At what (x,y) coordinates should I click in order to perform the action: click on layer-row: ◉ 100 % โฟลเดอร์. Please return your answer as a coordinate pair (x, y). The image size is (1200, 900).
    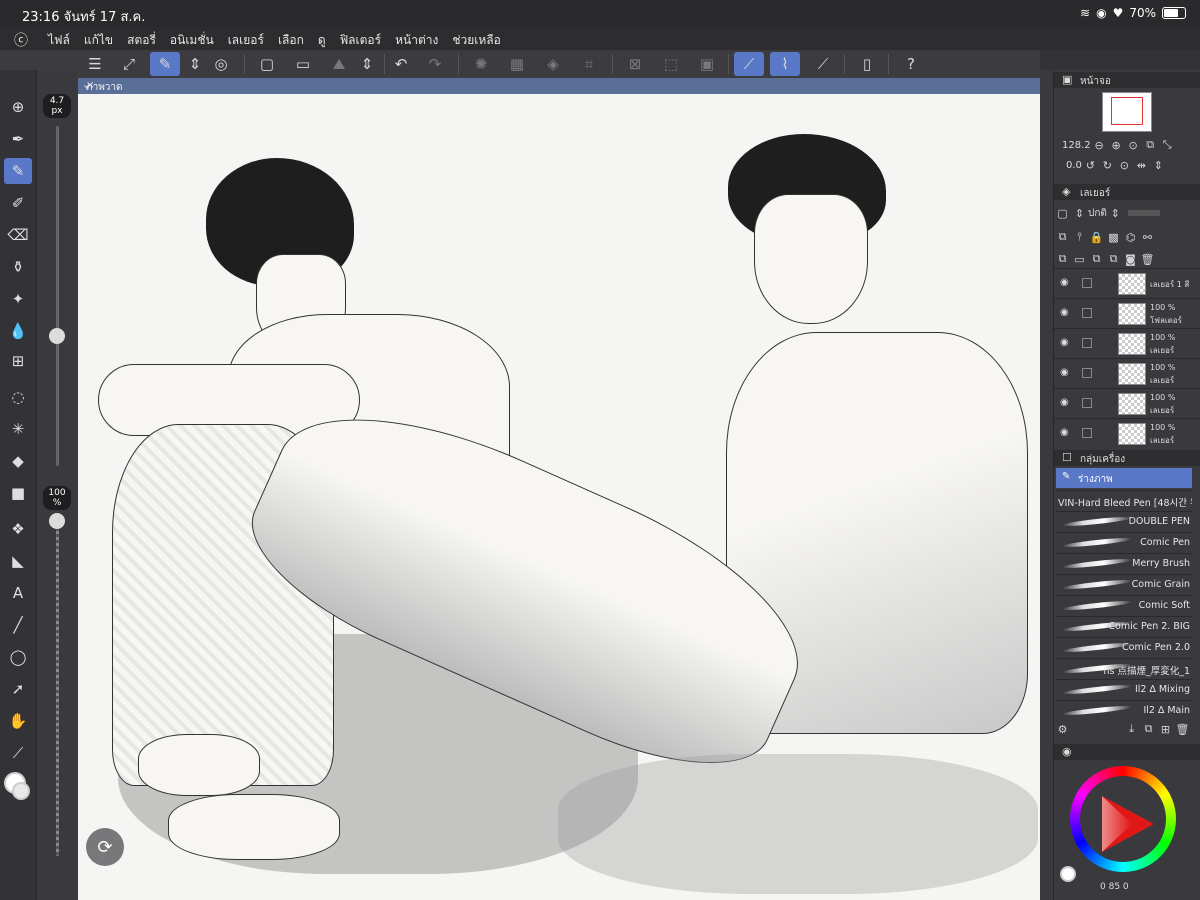
    Looking at the image, I should click on (1127, 312).